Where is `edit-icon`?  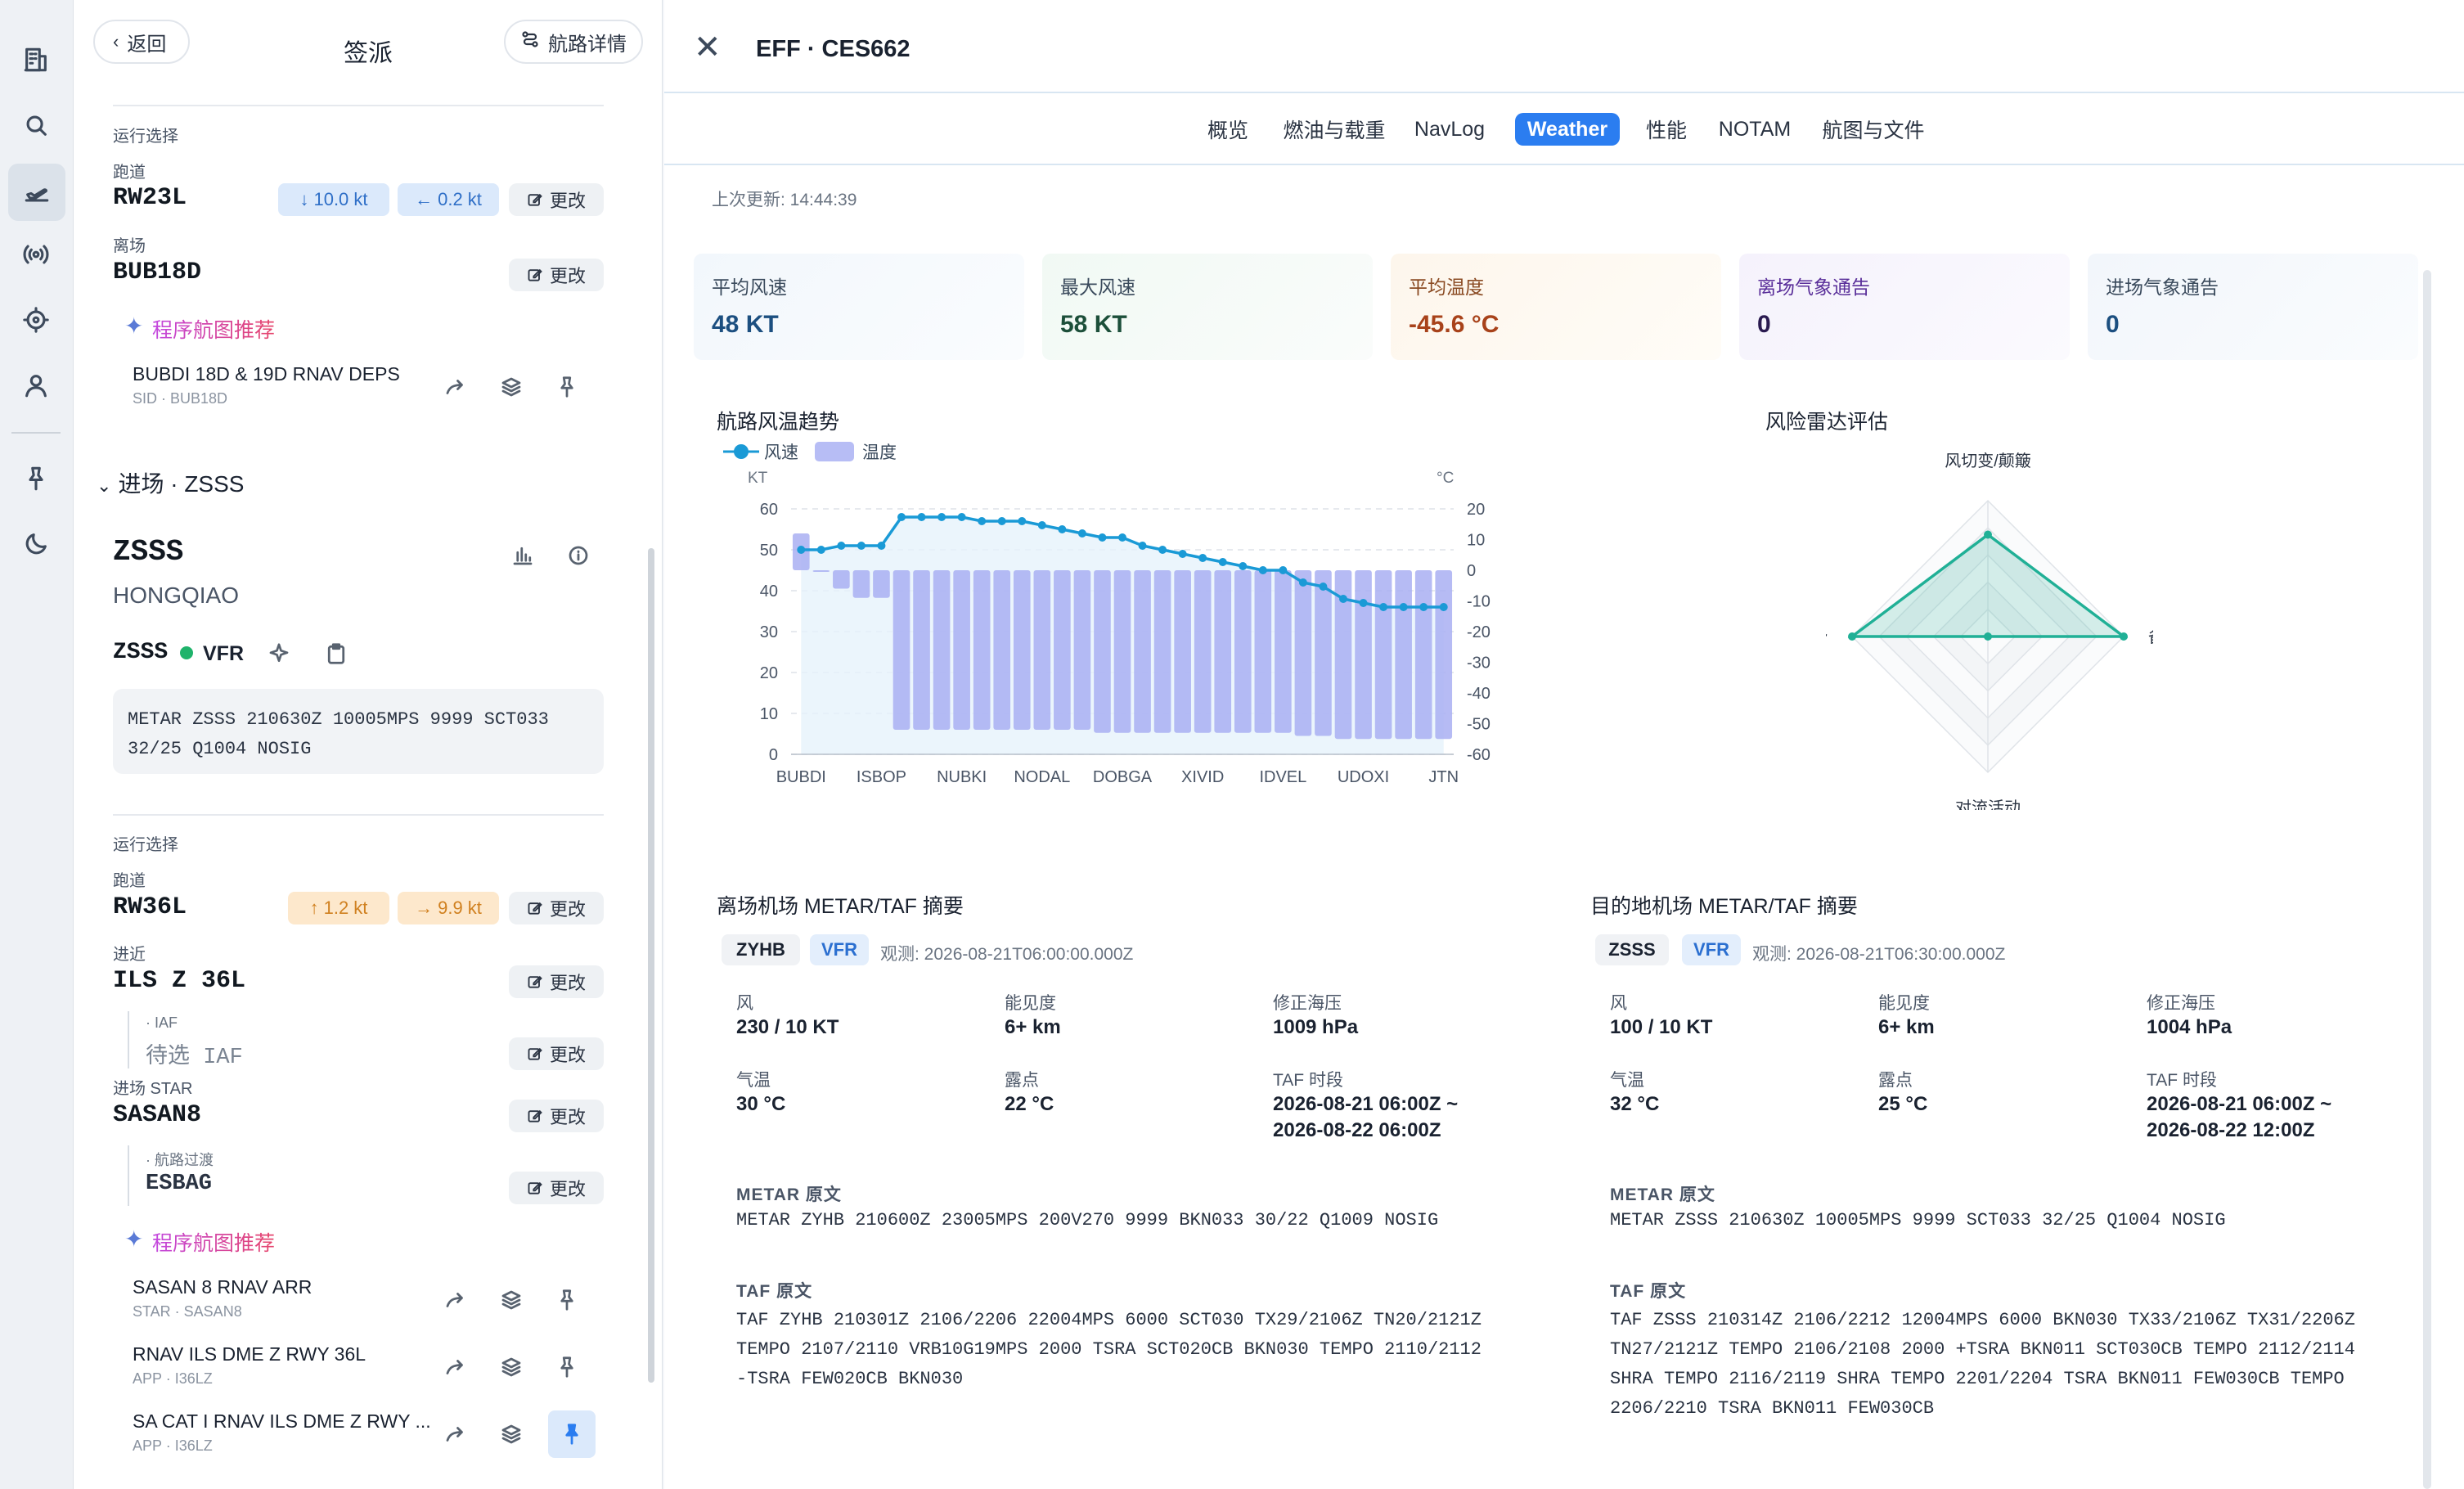
edit-icon is located at coordinates (535, 982).